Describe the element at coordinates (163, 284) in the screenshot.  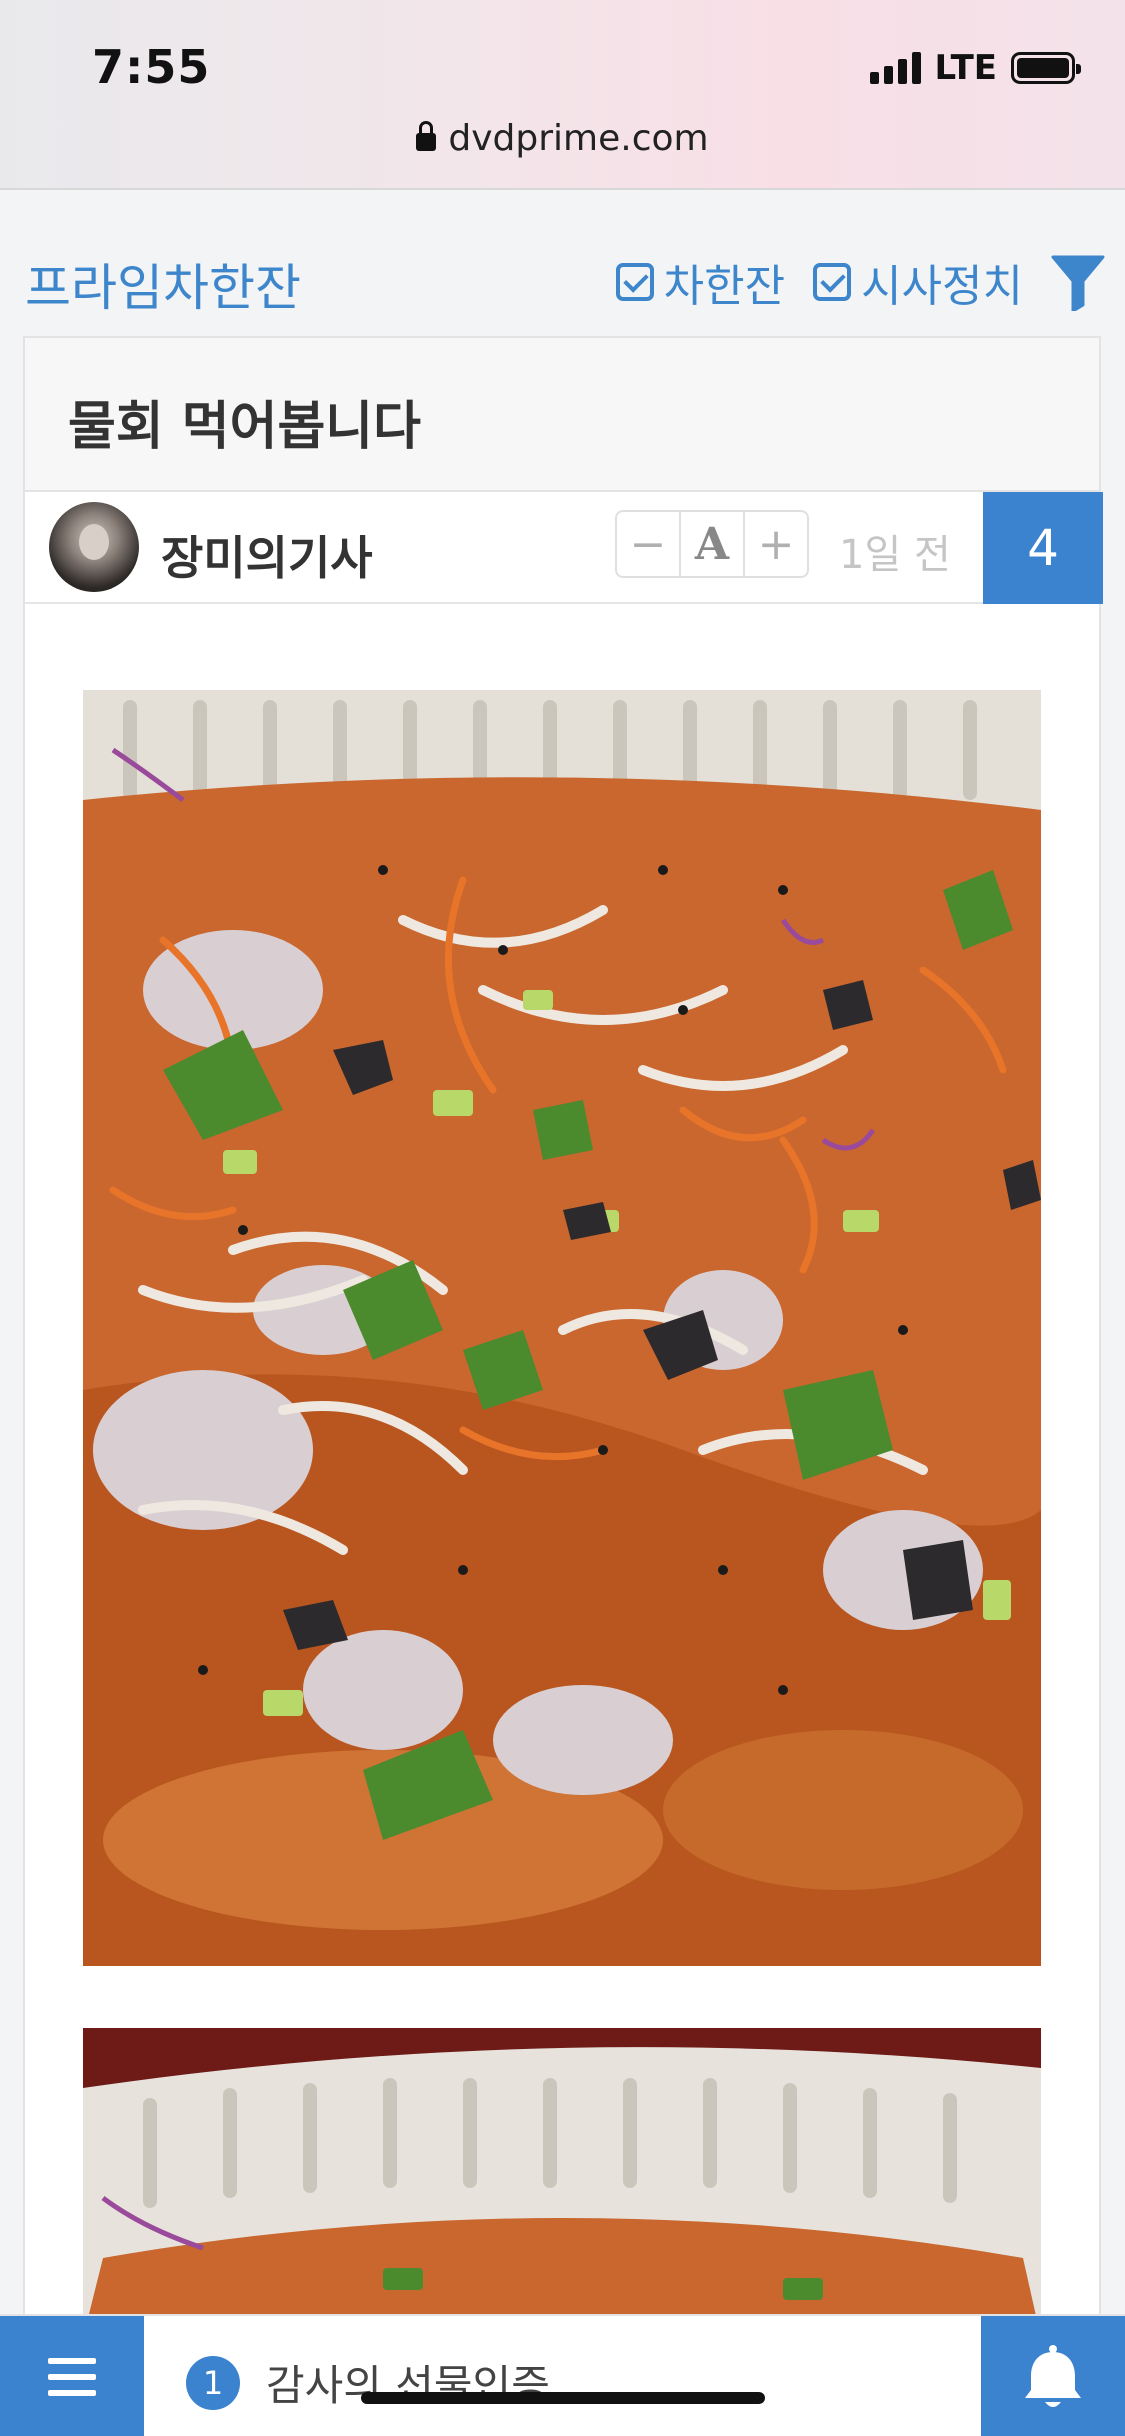
I see `board-title: 프라임차한잔` at that location.